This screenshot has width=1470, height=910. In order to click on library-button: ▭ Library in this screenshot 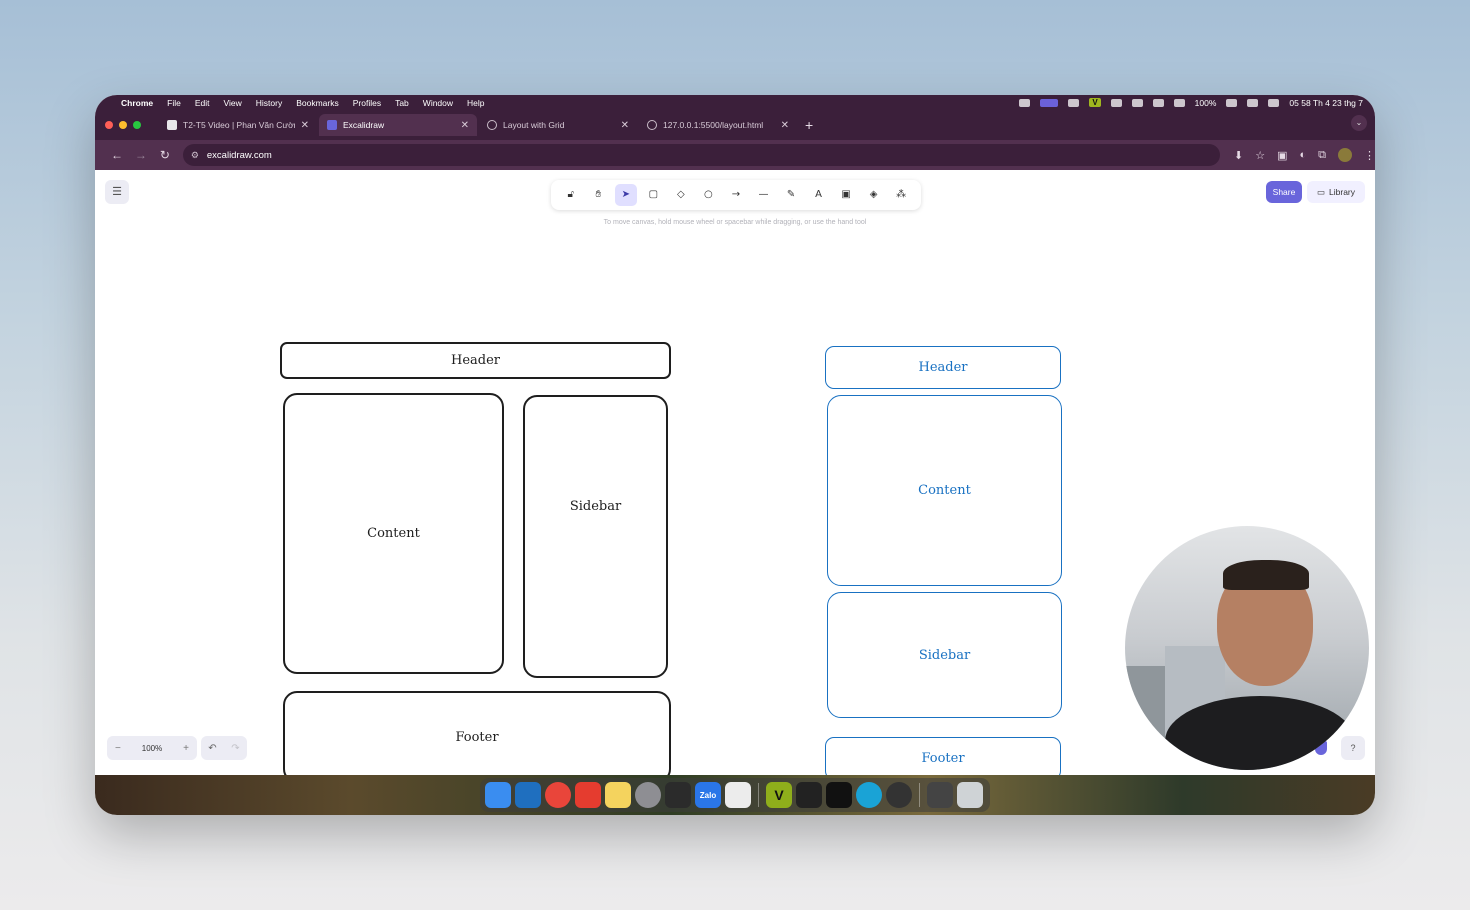, I will do `click(1336, 192)`.